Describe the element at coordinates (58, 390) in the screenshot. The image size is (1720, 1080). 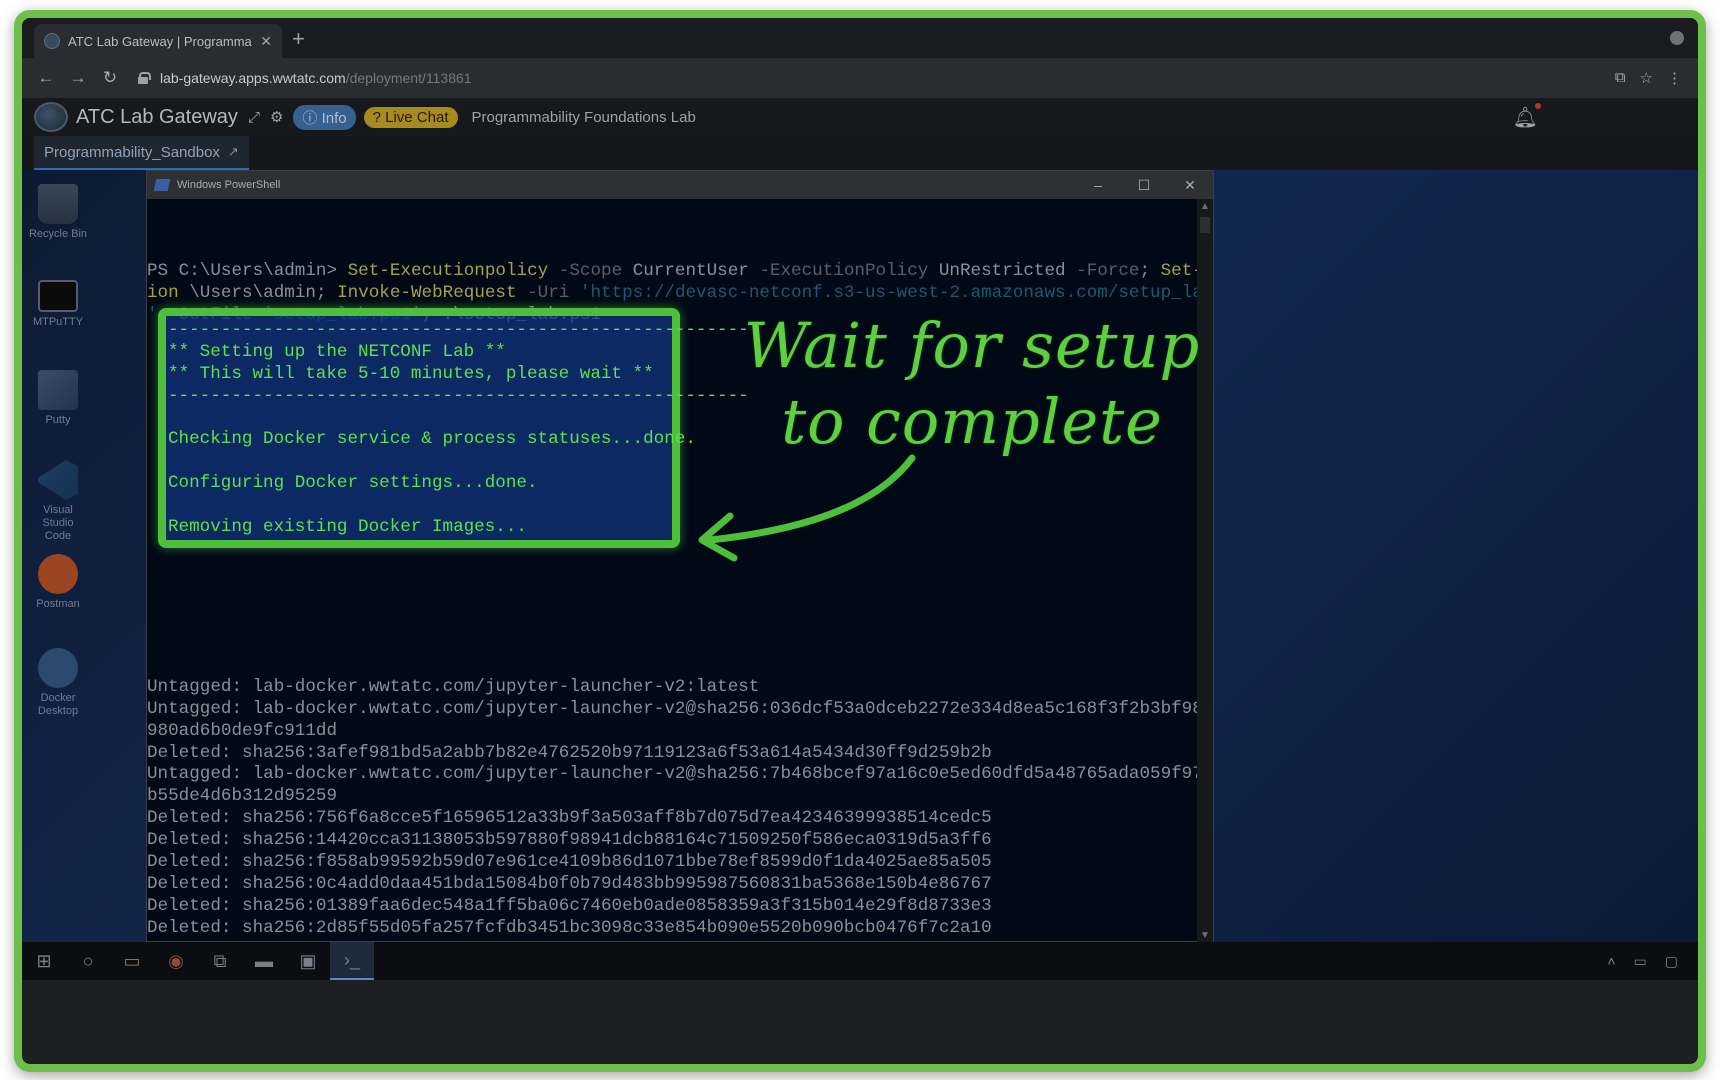
I see `putty-icon` at that location.